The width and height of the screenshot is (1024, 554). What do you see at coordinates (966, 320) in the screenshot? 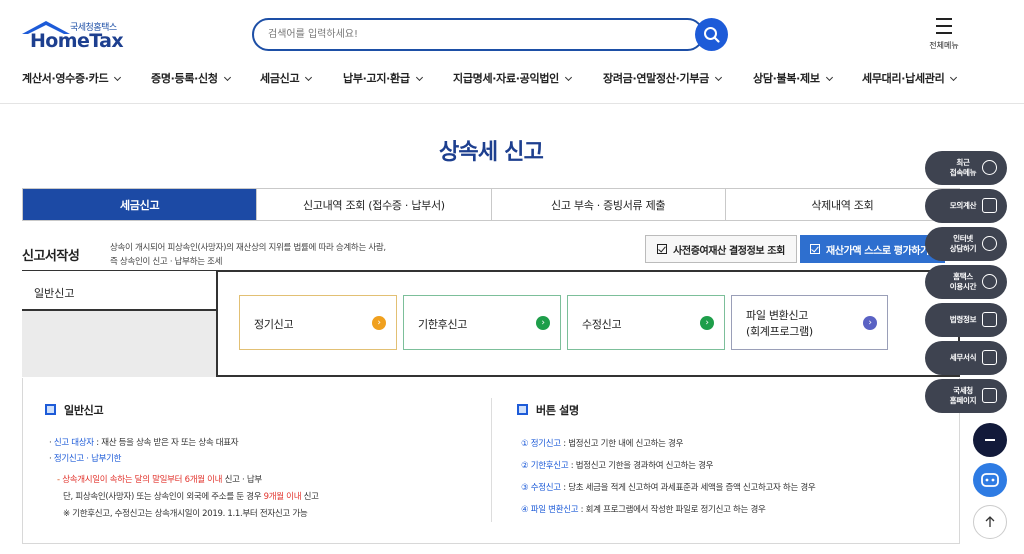
I see `quick-law-info: 법령정보` at bounding box center [966, 320].